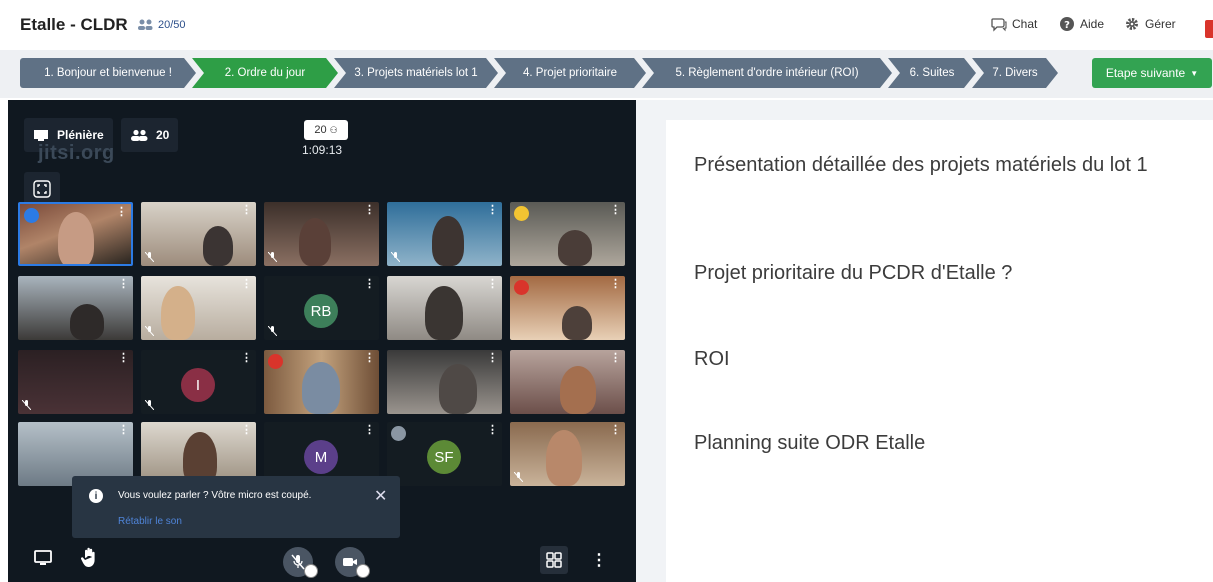 The image size is (1213, 582). What do you see at coordinates (321, 457) in the screenshot?
I see `avatar-m: M` at bounding box center [321, 457].